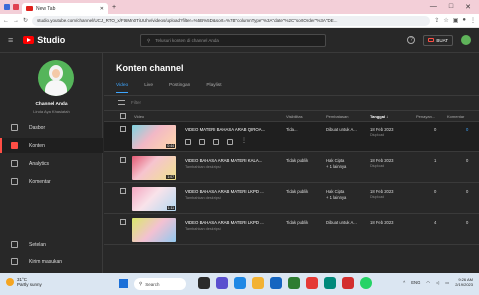 Image resolution: width=479 pixels, height=295 pixels. Describe the element at coordinates (436, 20) in the screenshot. I see `share-icon: ⇪` at that location.